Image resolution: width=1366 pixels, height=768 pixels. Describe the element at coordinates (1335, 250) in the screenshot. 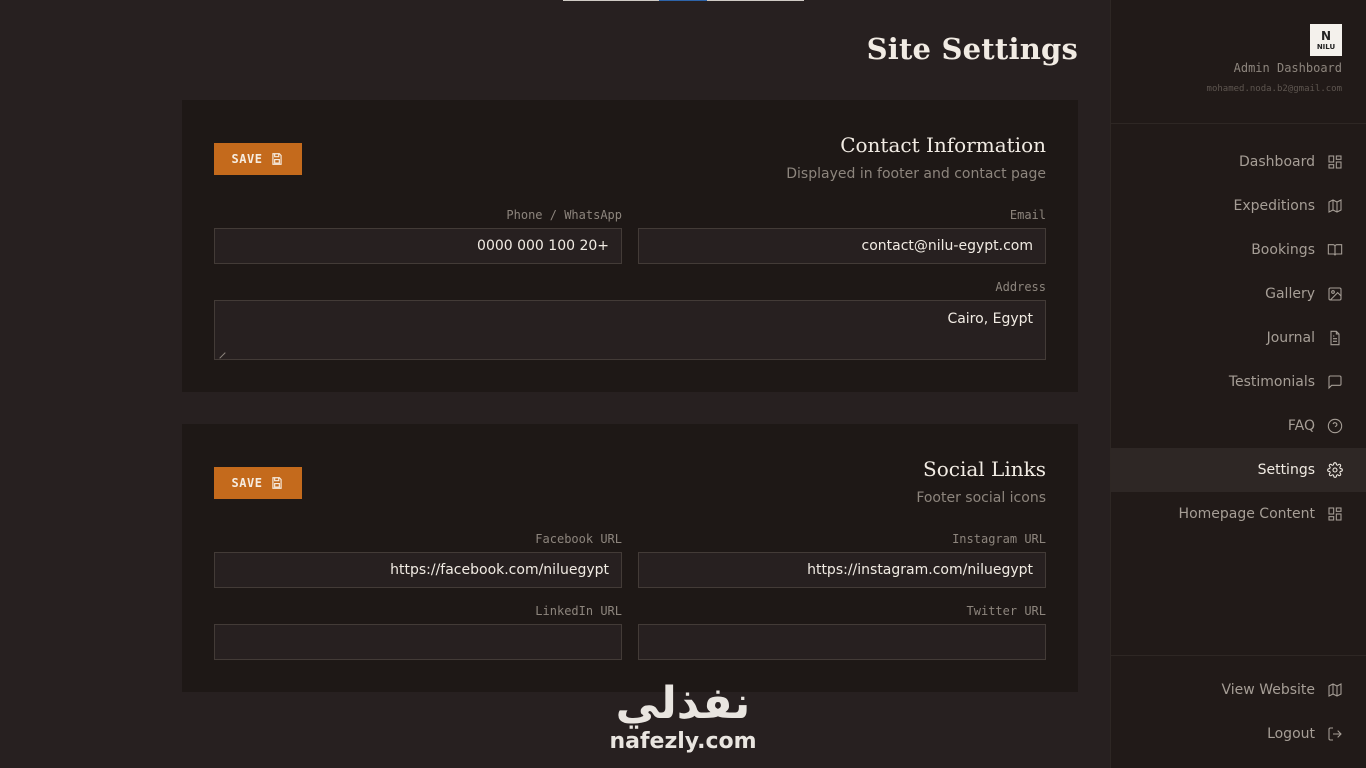

I see `book-icon` at that location.